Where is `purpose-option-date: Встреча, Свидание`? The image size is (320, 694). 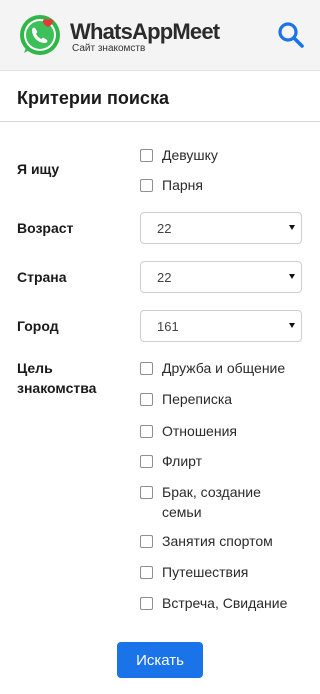
purpose-option-date: Встреча, Свидание is located at coordinates (221, 603).